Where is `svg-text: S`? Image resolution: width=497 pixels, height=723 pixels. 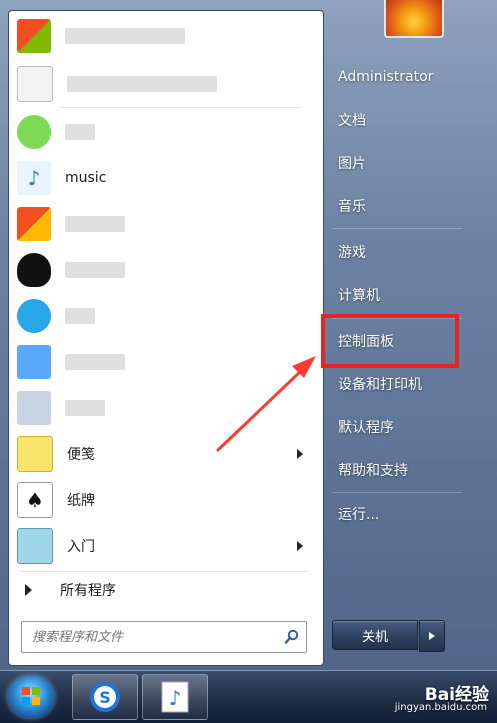 svg-text: S is located at coordinates (105, 697).